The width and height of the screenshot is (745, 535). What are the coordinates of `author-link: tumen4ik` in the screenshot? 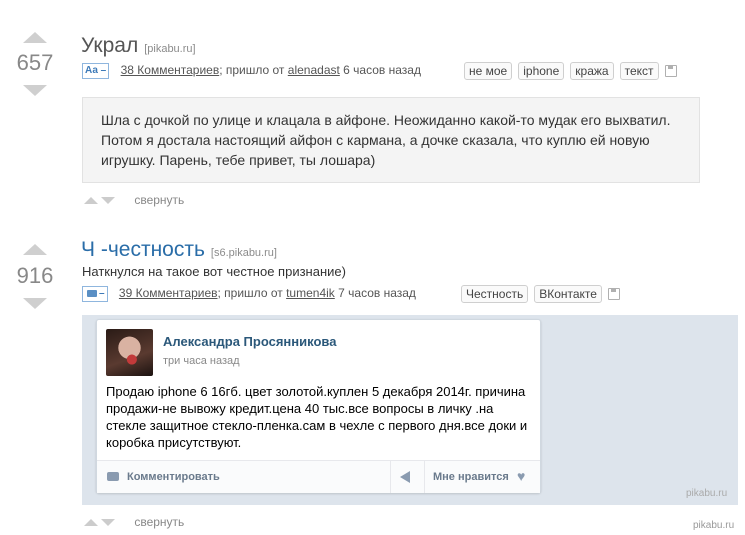 It's located at (310, 293).